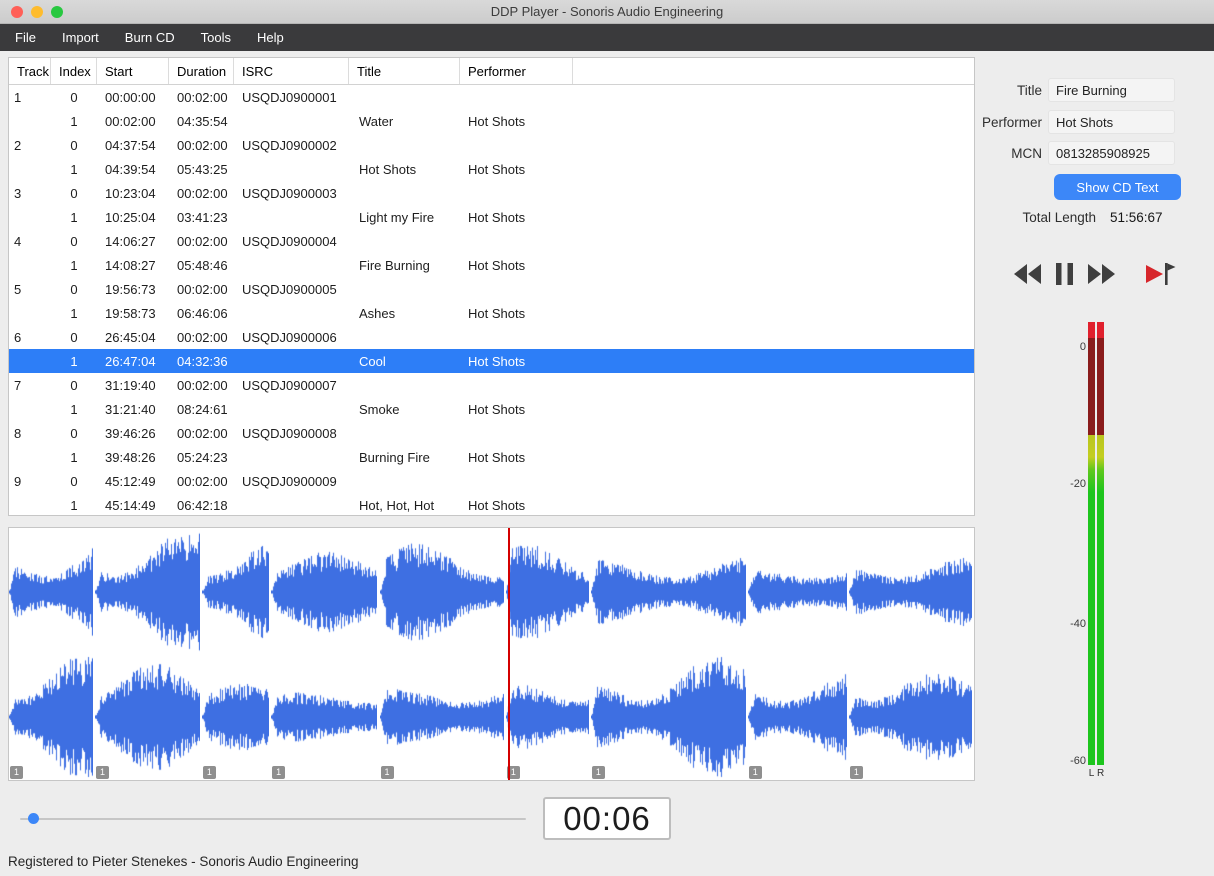 The height and width of the screenshot is (876, 1214). I want to click on title-field, so click(1111, 90).